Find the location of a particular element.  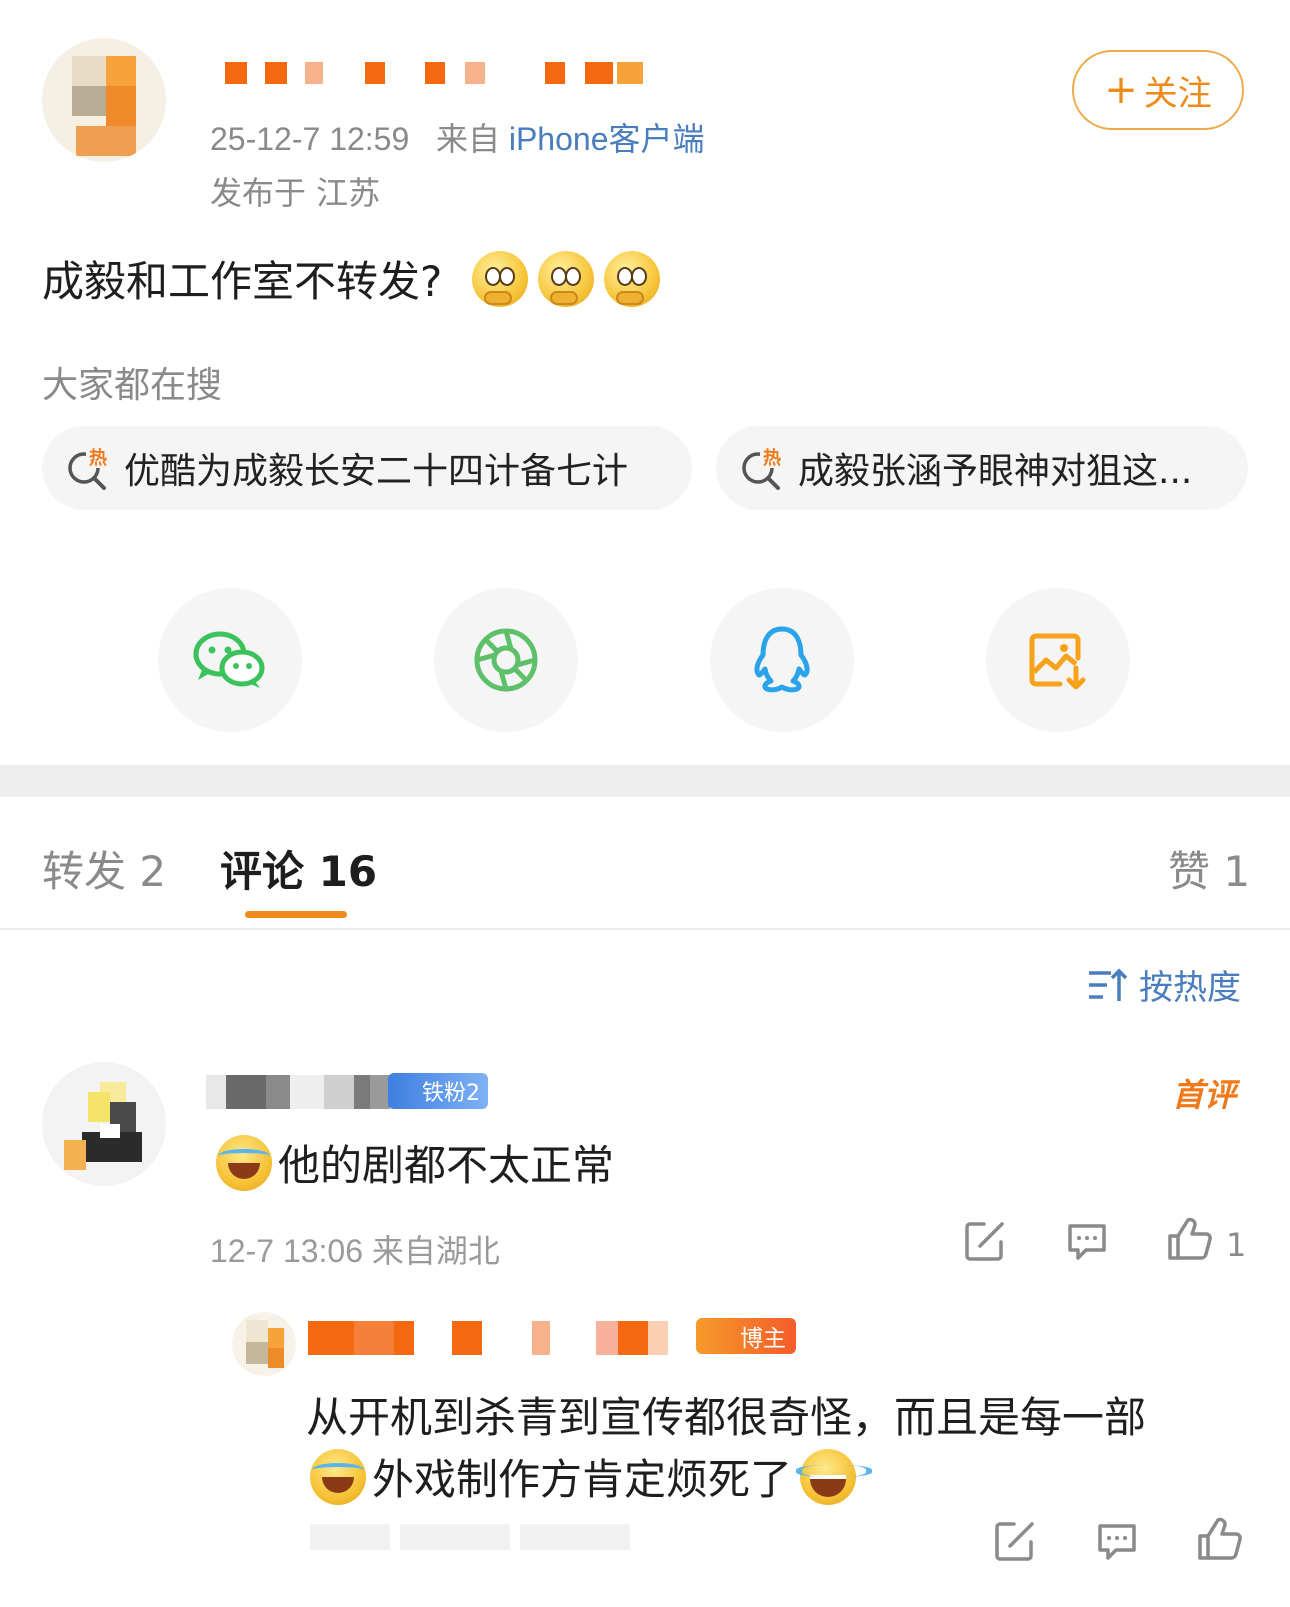

blogger-badge: 博主 is located at coordinates (746, 1336).